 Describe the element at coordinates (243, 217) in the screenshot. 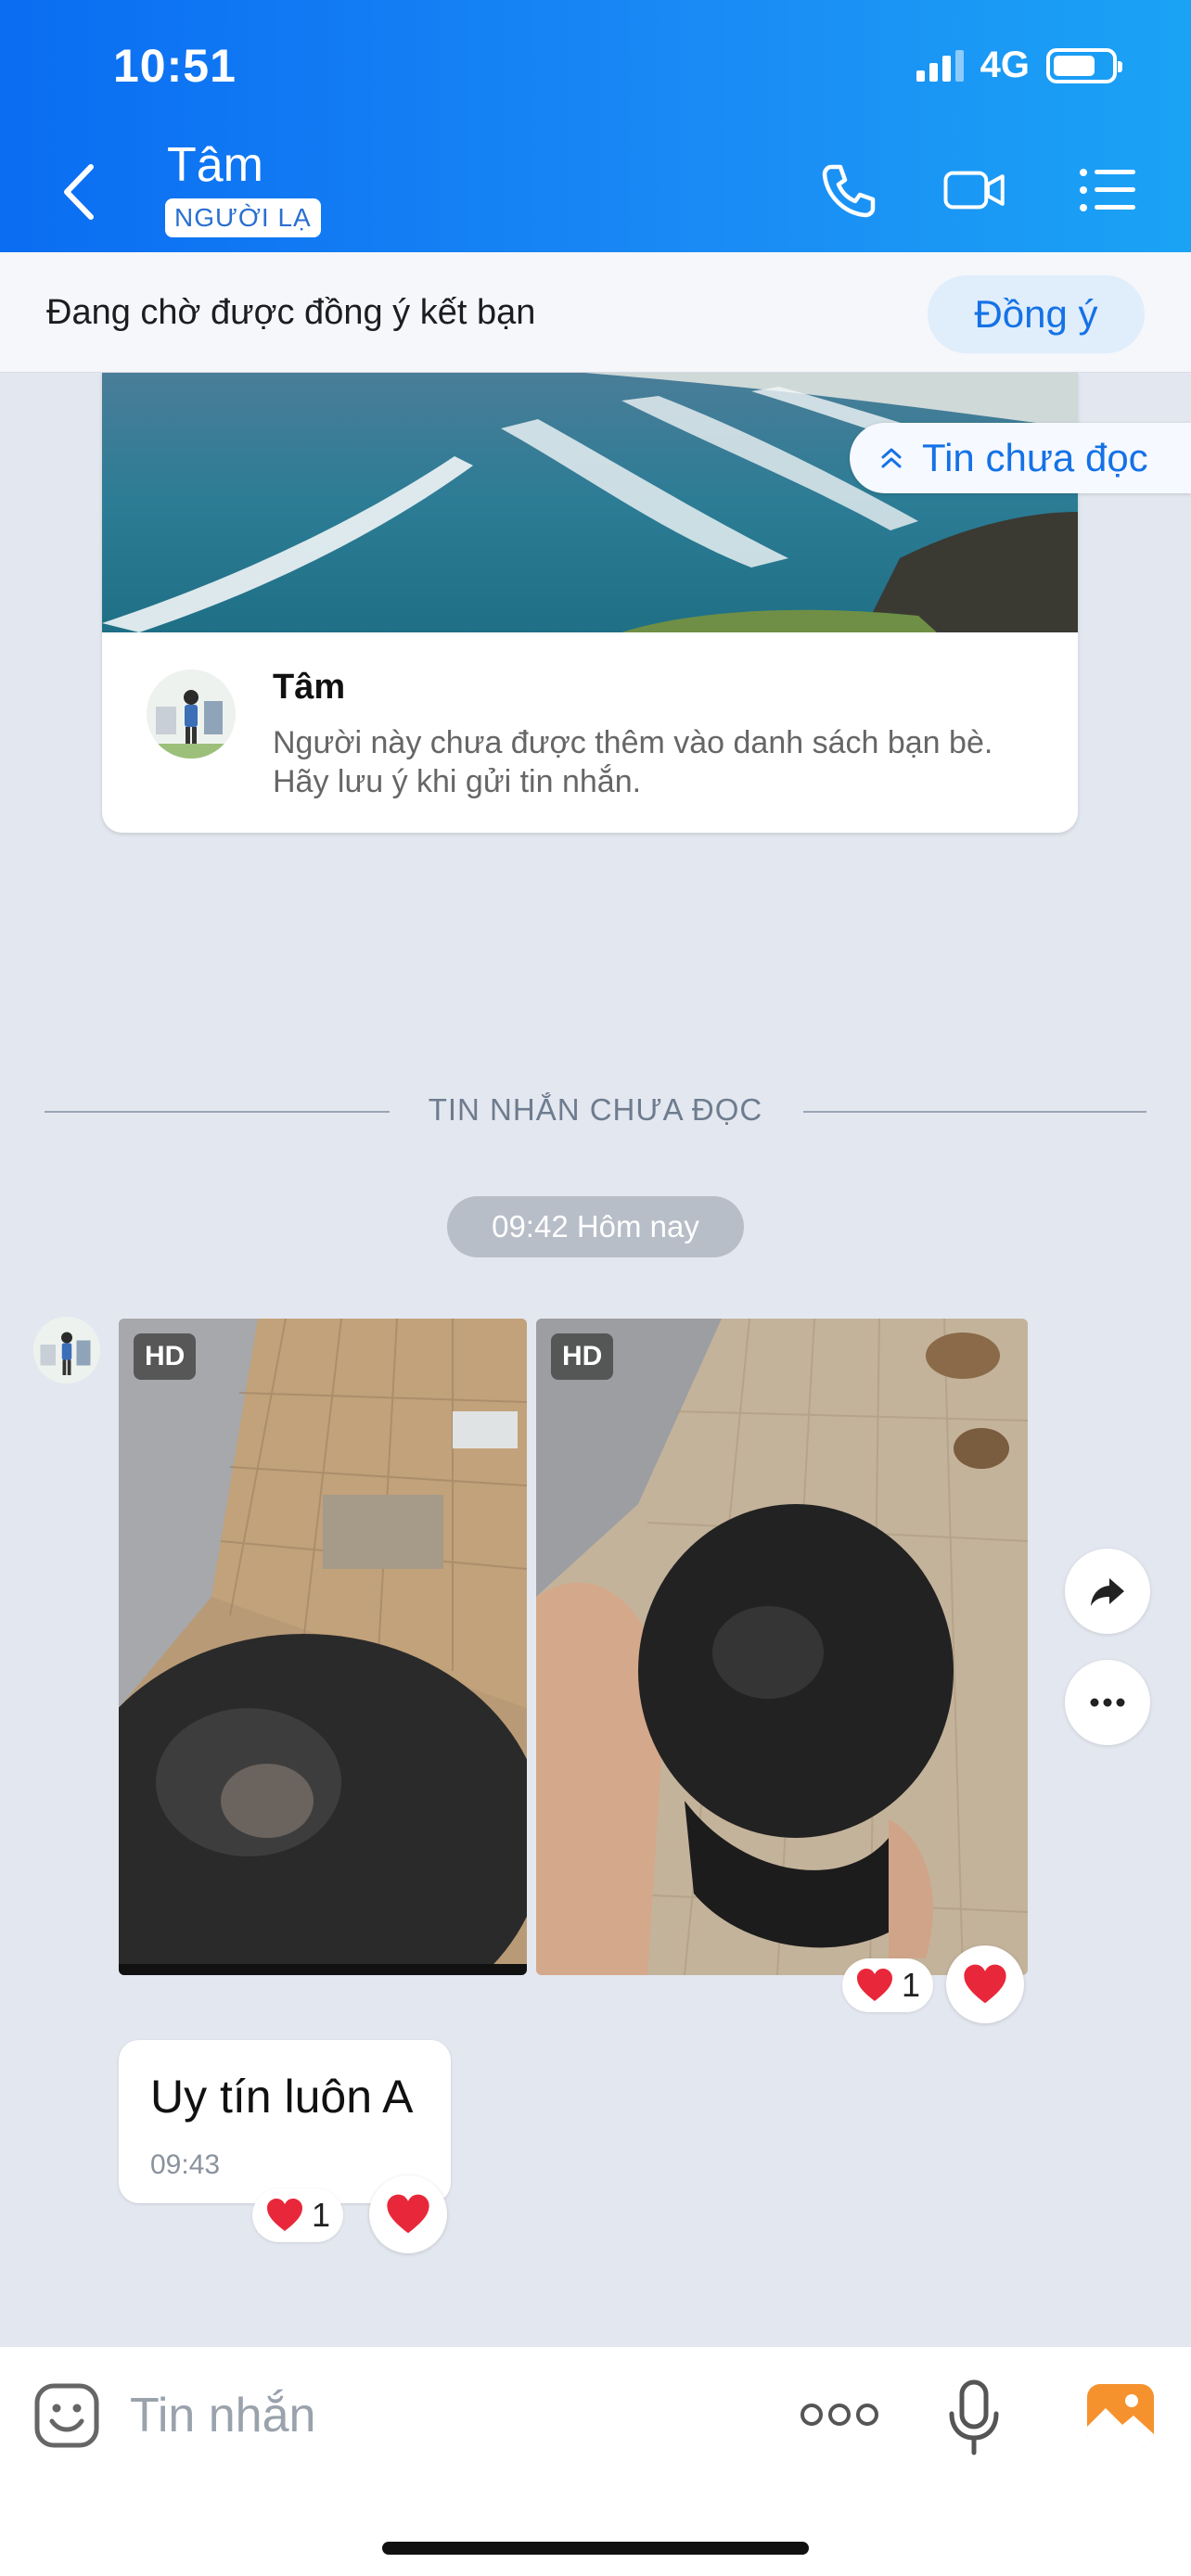

I see `stranger-badge: NGƯỜI LẠ` at that location.